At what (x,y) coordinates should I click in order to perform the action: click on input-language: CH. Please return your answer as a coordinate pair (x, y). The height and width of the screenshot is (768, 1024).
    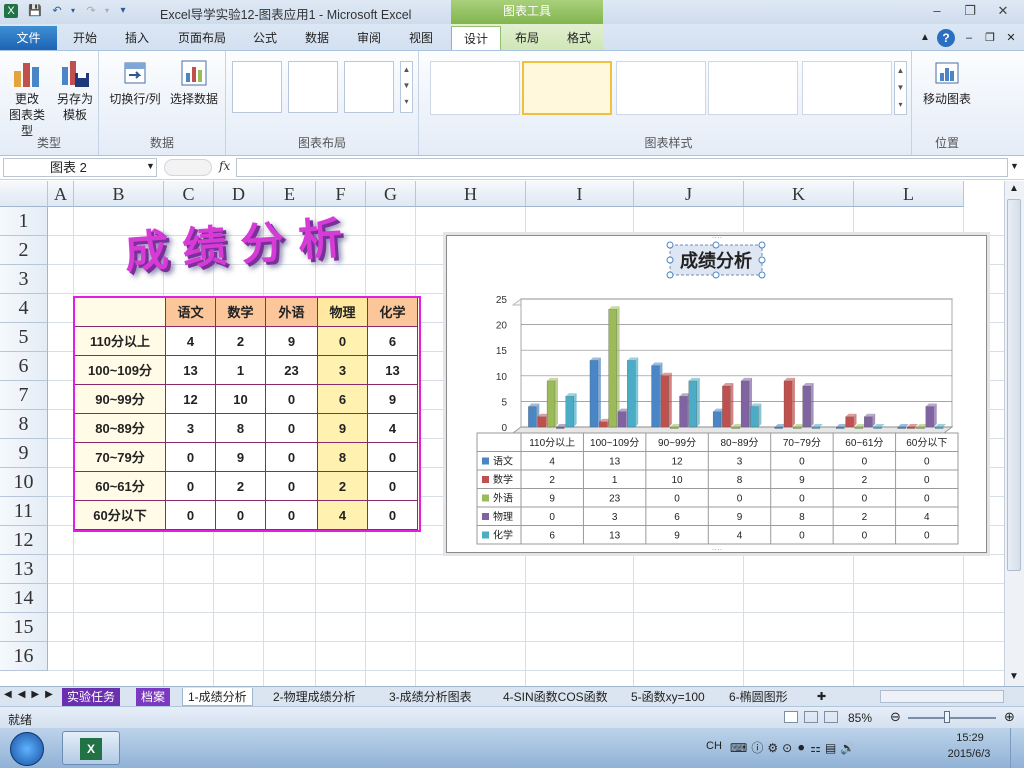
    Looking at the image, I should click on (714, 746).